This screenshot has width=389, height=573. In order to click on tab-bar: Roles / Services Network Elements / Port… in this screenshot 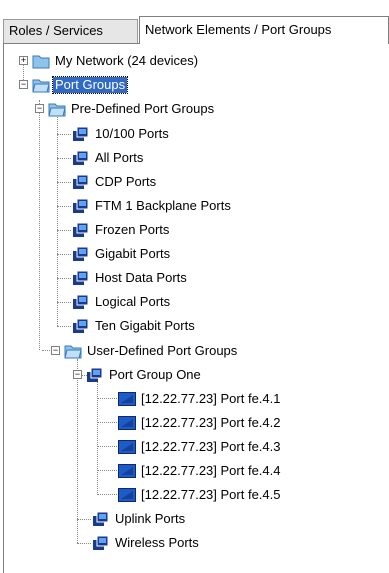, I will do `click(194, 22)`.